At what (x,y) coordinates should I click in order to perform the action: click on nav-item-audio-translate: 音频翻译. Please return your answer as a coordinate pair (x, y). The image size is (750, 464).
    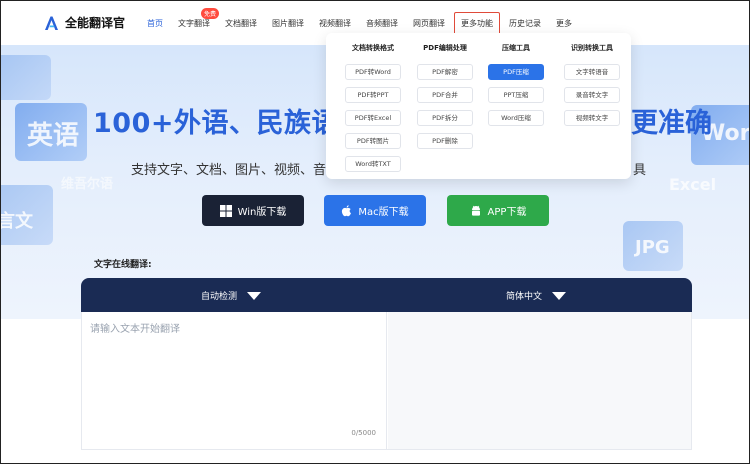
    Looking at the image, I should click on (382, 23).